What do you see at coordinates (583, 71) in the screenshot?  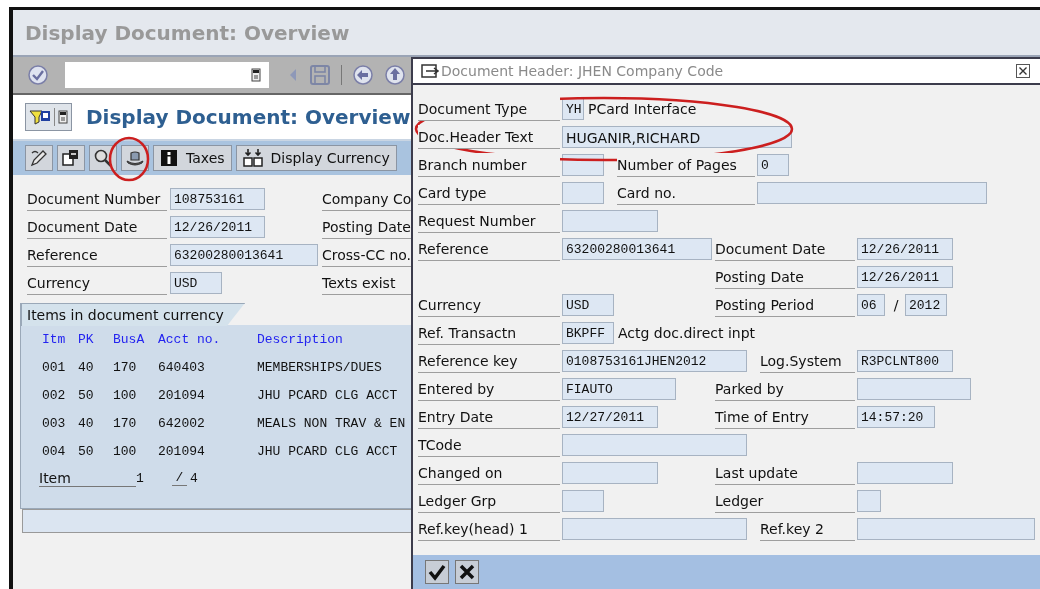 I see `dialog-title: Document Header: JHEN Company Code` at bounding box center [583, 71].